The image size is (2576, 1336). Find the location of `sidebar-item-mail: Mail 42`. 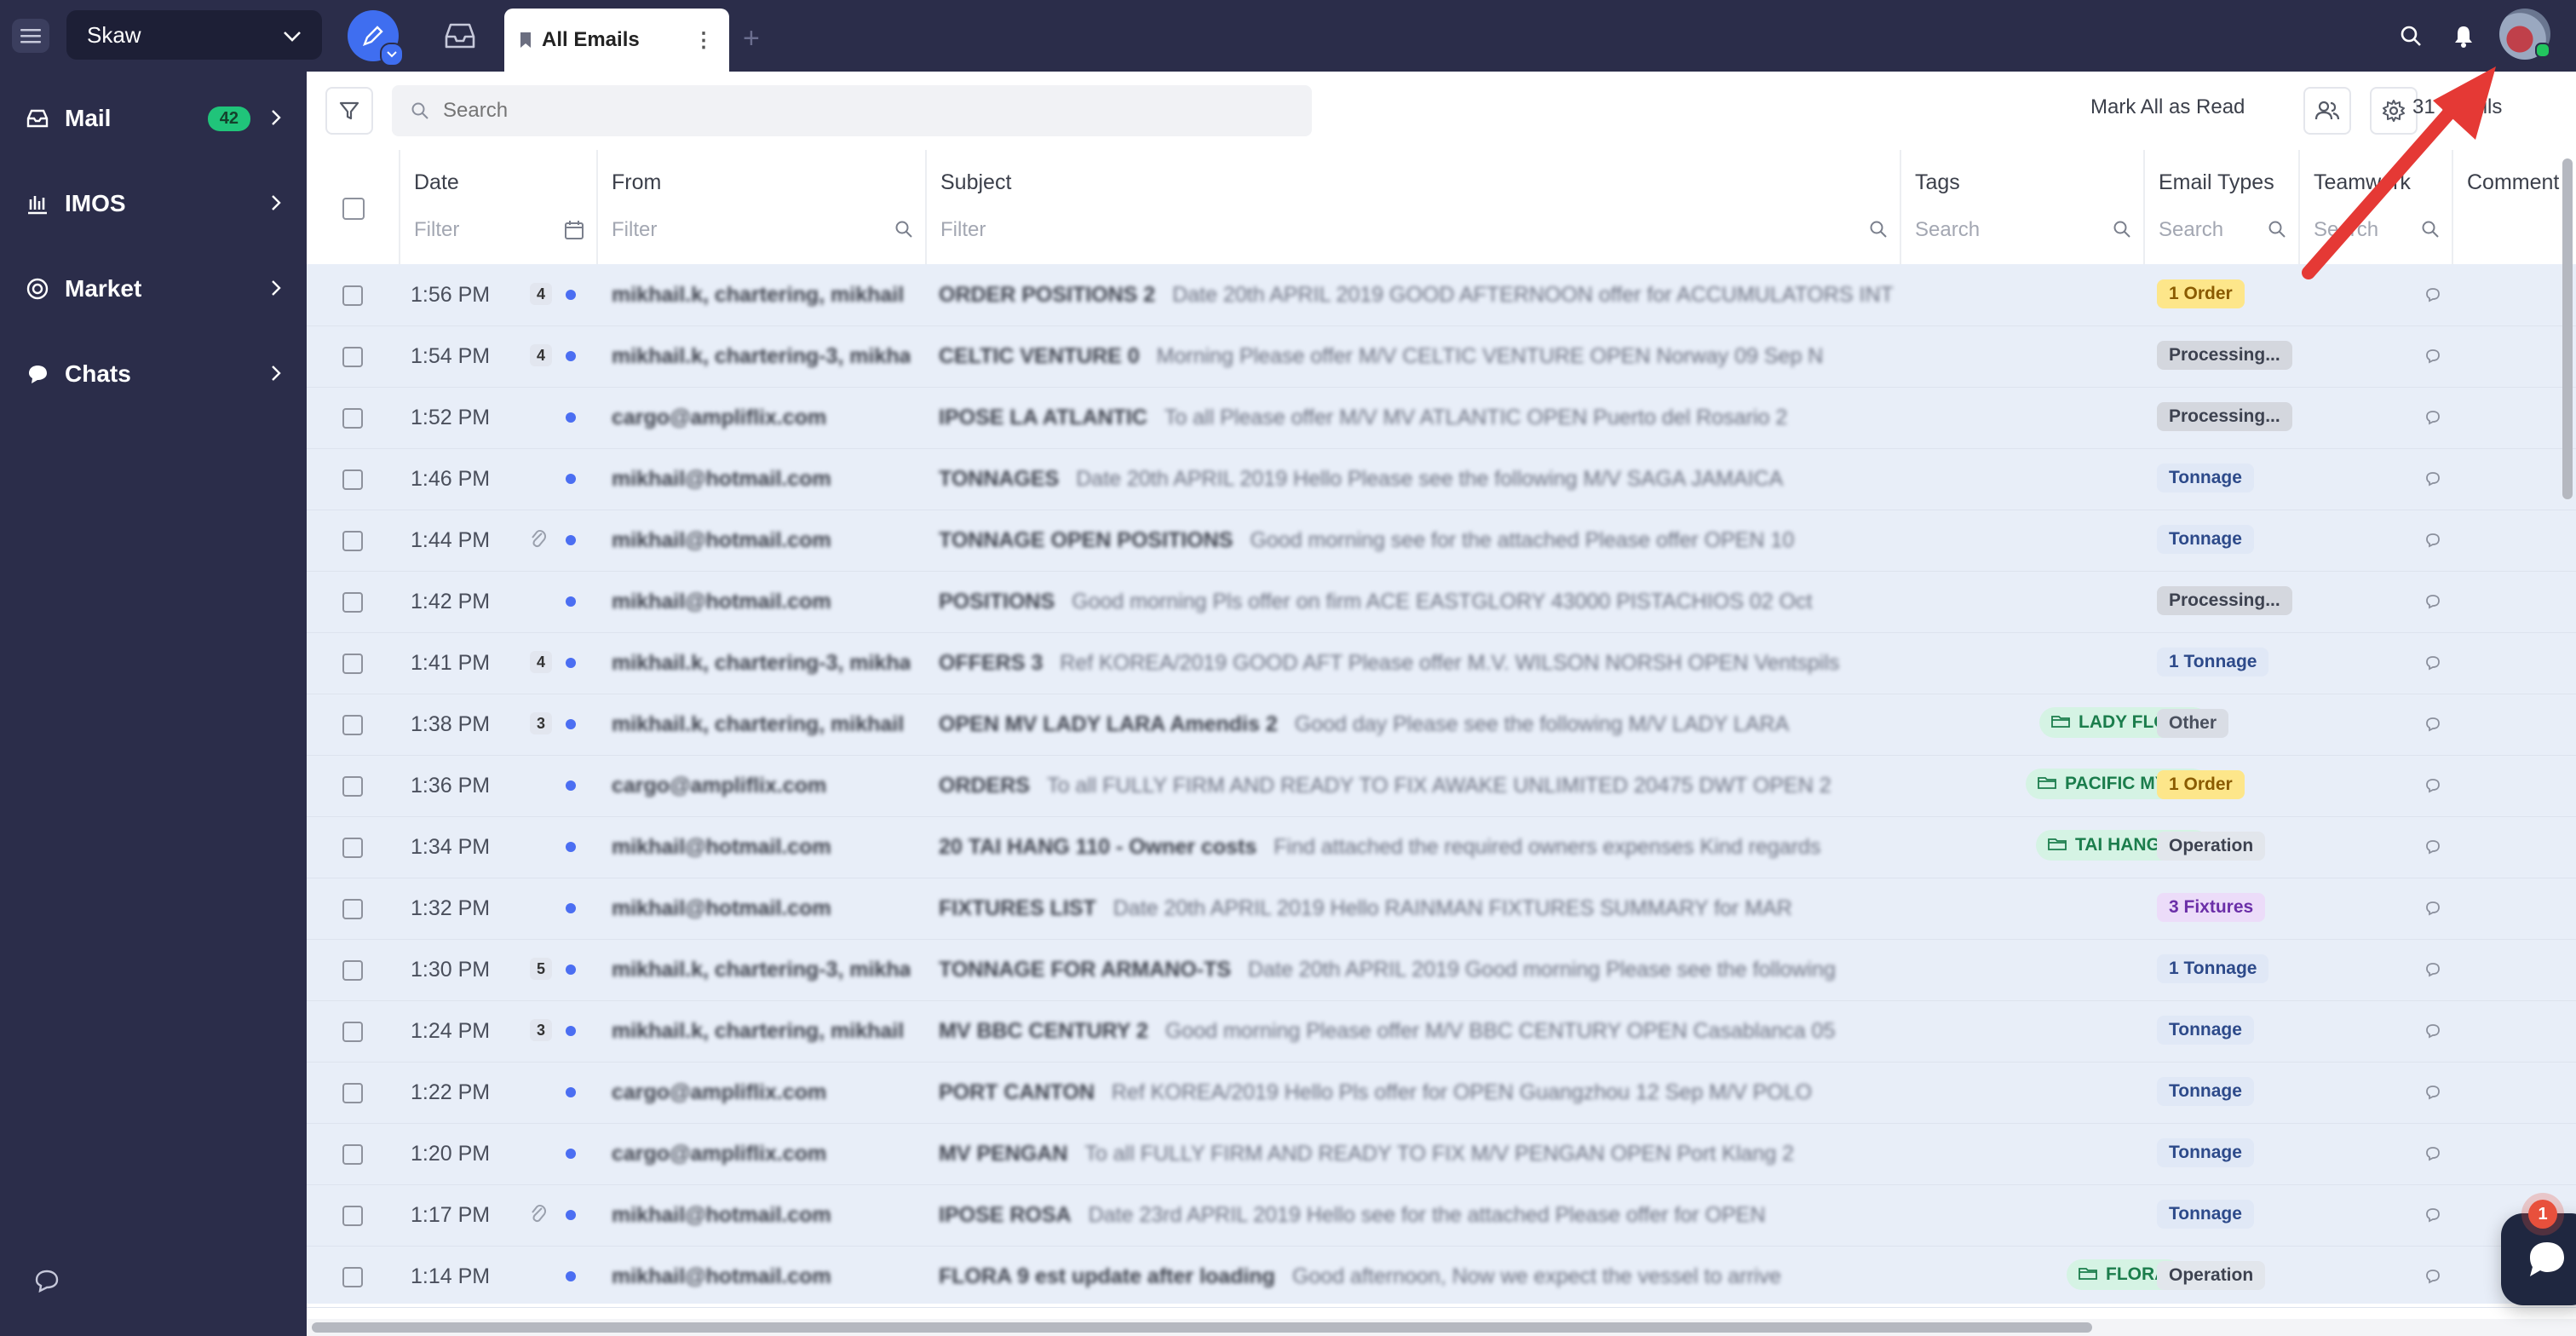

sidebar-item-mail: Mail 42 is located at coordinates (154, 118).